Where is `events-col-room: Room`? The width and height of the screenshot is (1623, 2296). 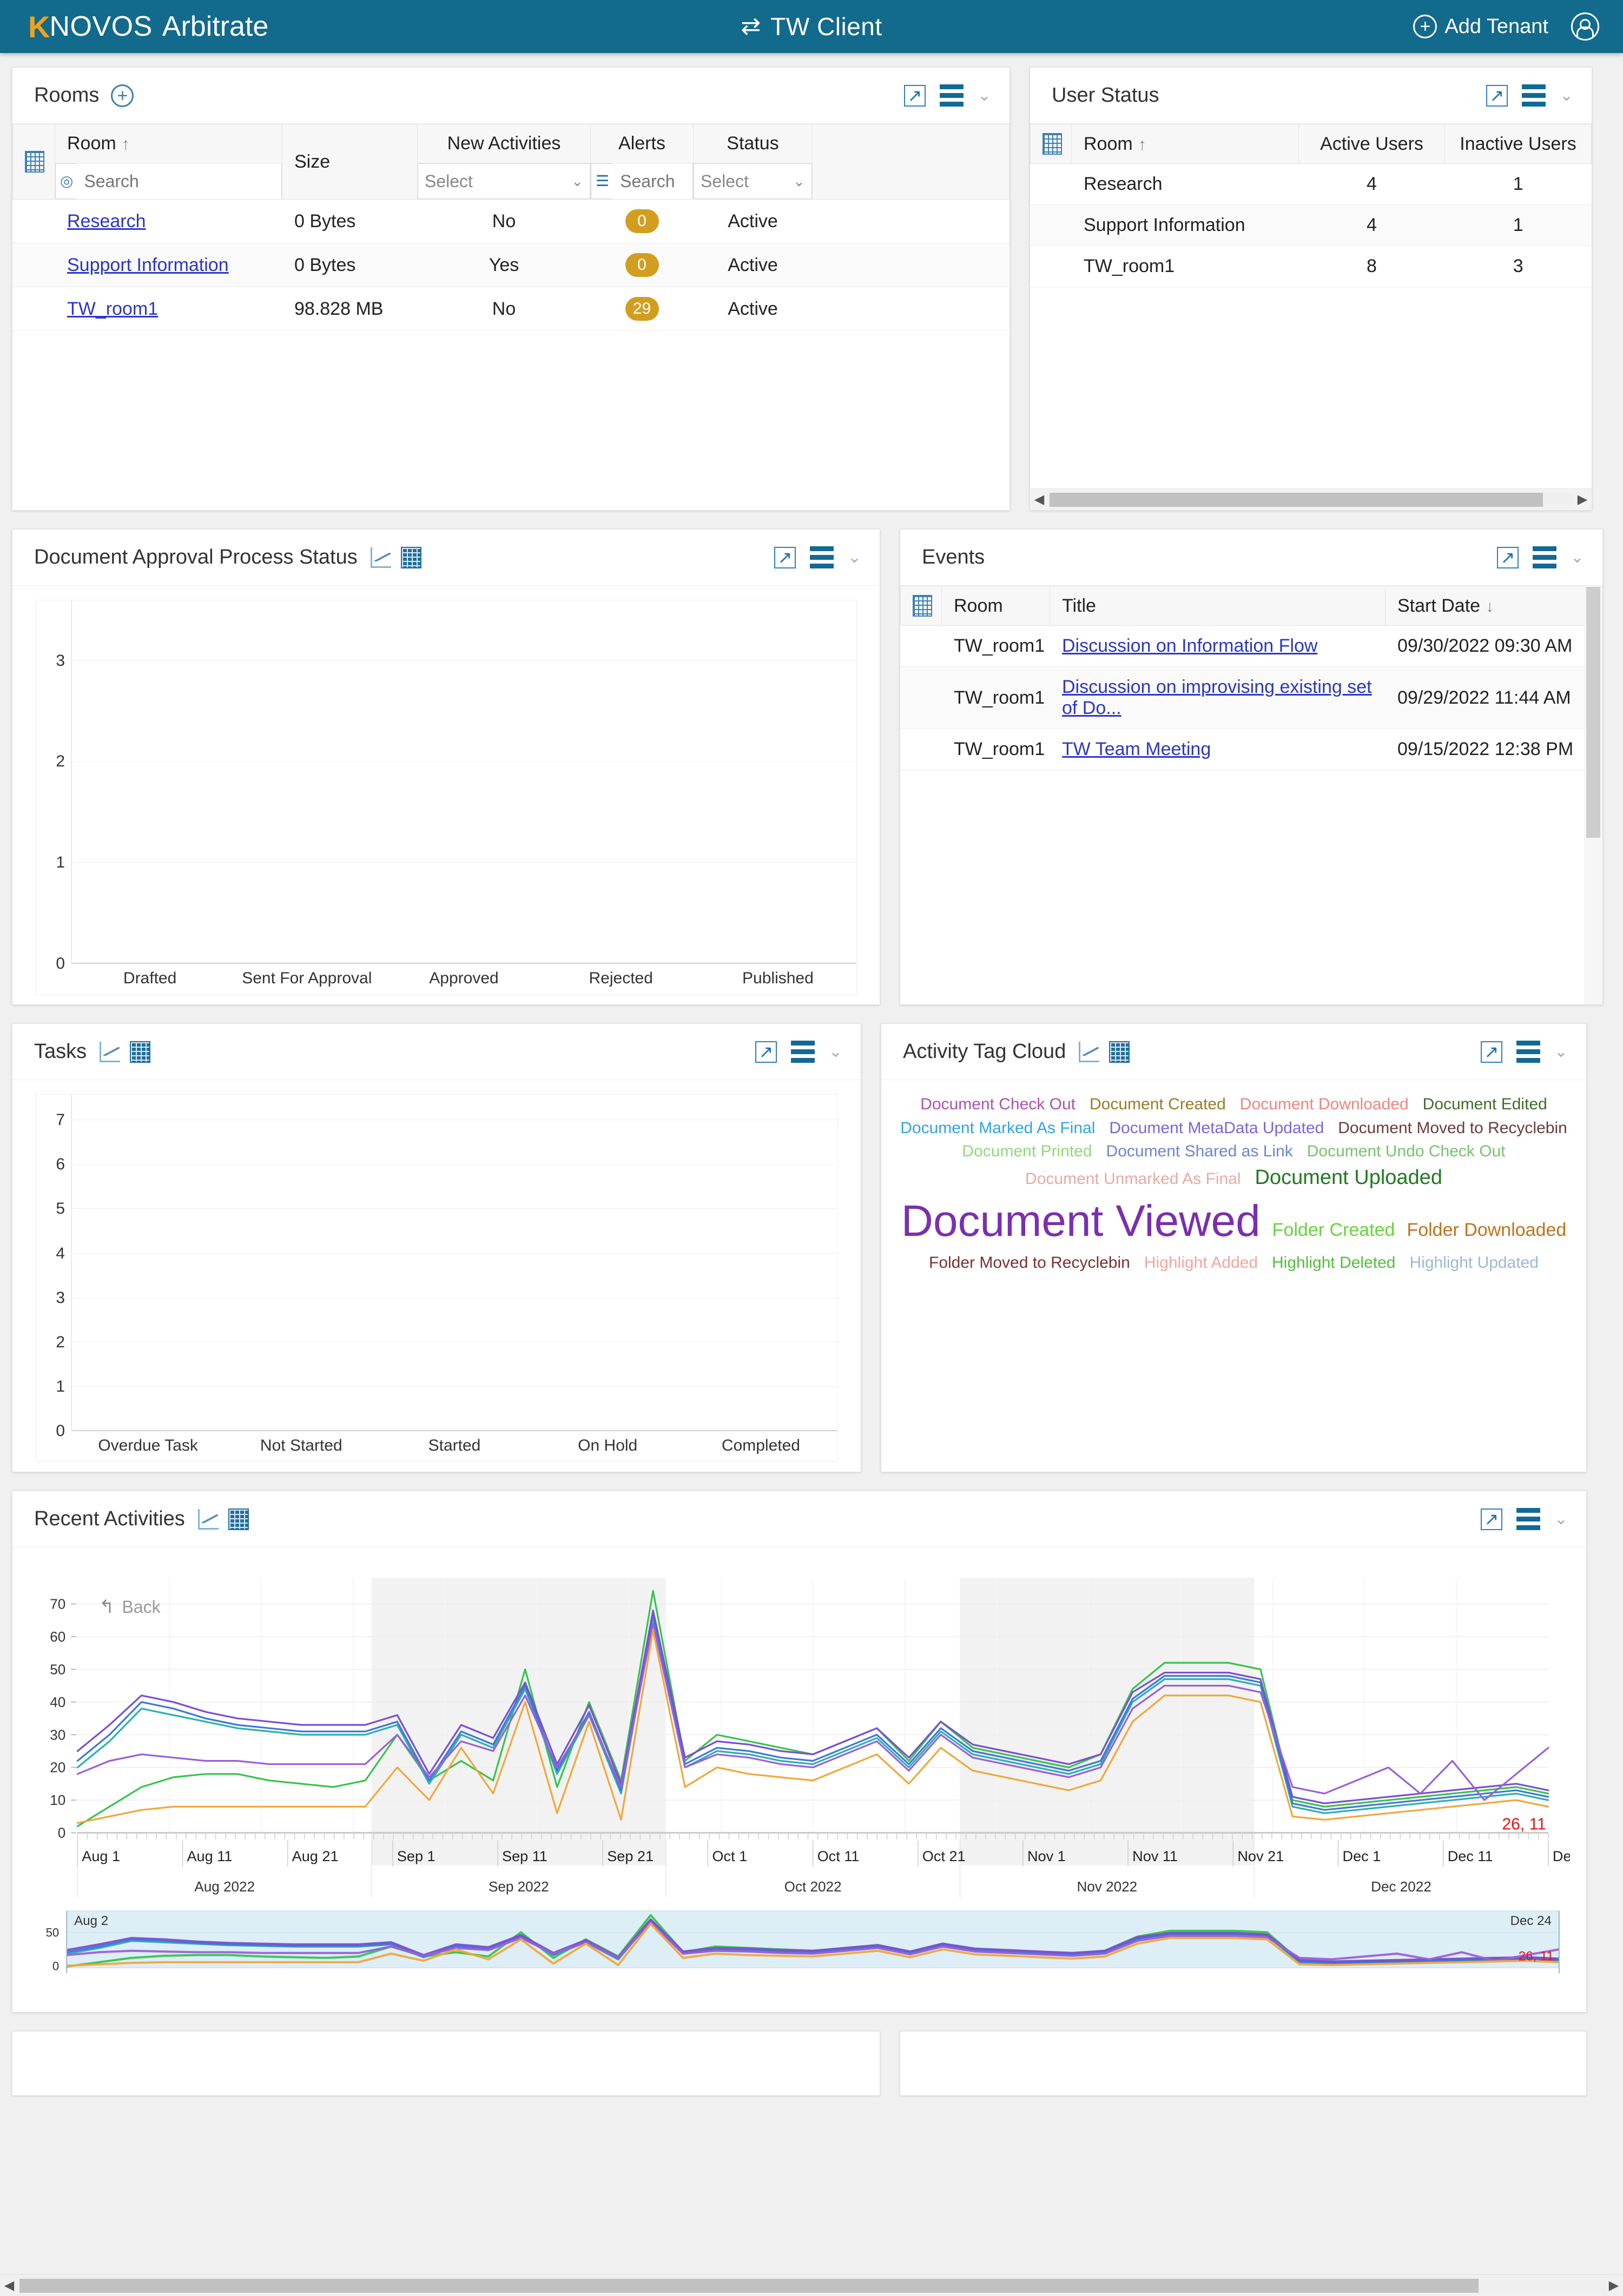 events-col-room: Room is located at coordinates (996, 606).